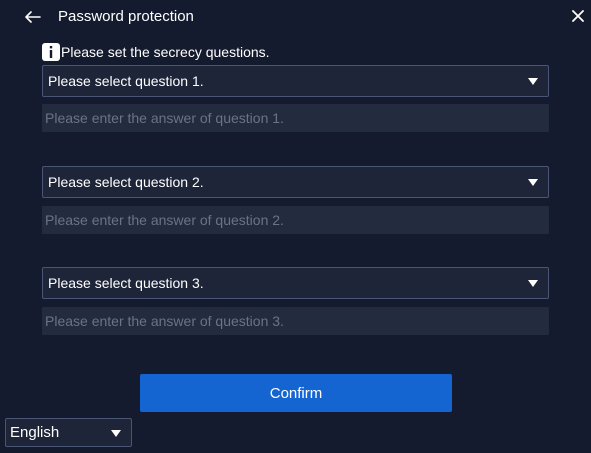 This screenshot has width=591, height=453. I want to click on hint-text: Please set the secrecy questions., so click(165, 52).